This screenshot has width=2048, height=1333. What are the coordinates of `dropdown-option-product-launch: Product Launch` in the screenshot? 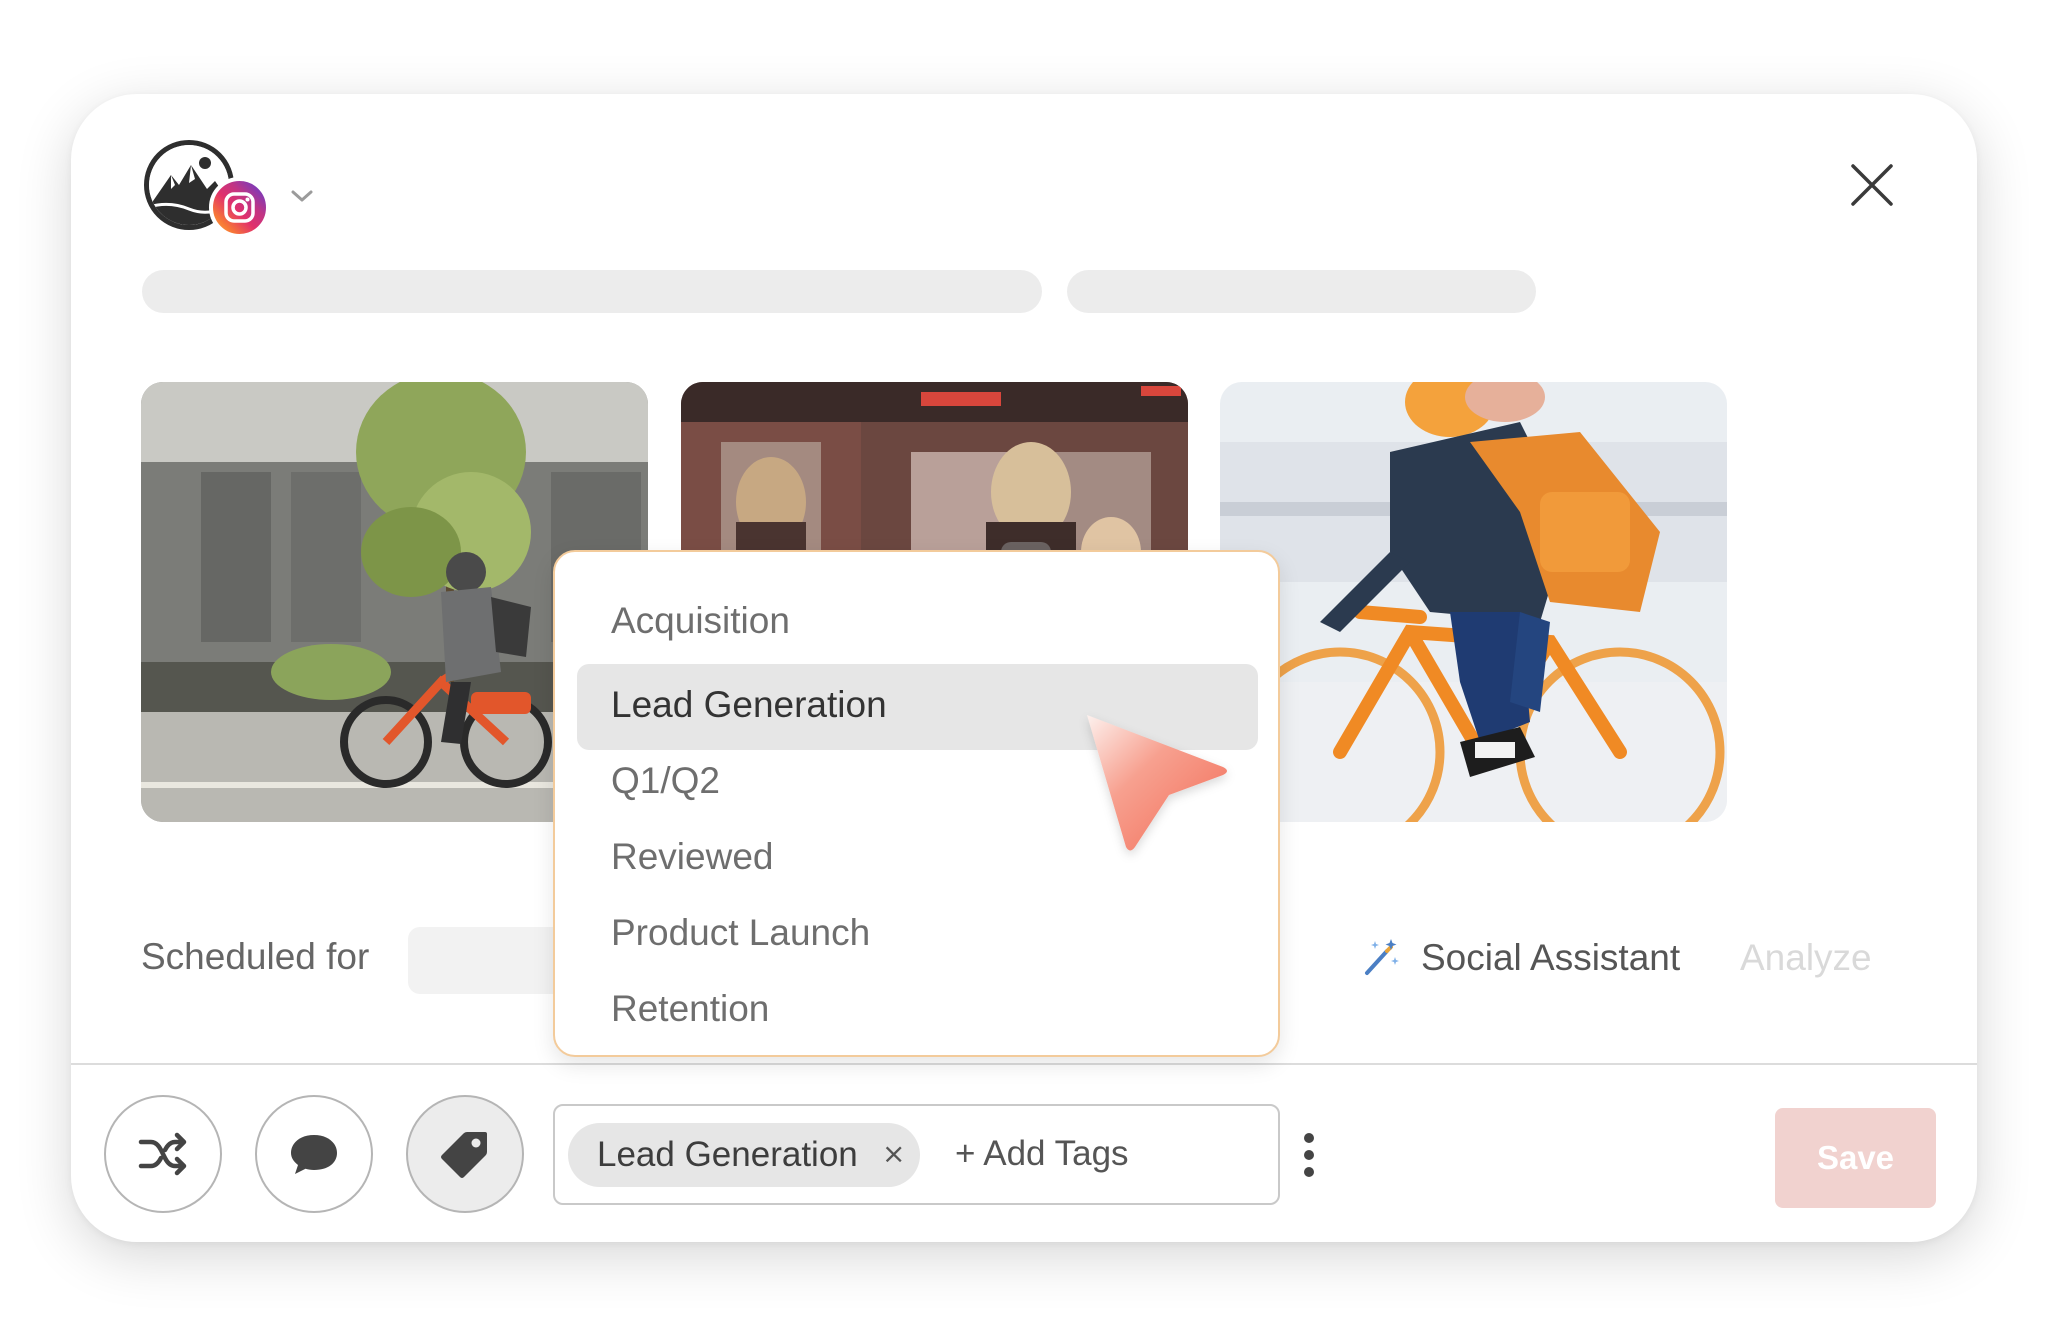 It's located at (917, 935).